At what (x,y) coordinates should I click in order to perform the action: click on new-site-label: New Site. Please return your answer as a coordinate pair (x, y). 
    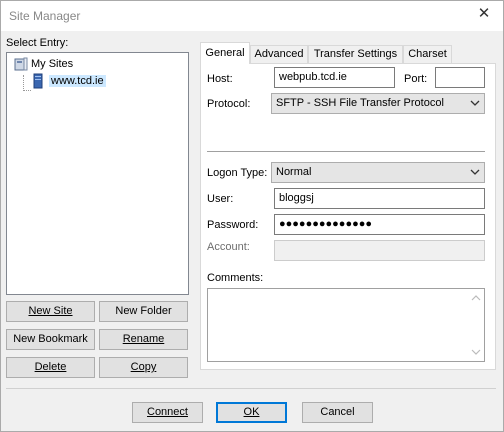
    Looking at the image, I should click on (50, 311).